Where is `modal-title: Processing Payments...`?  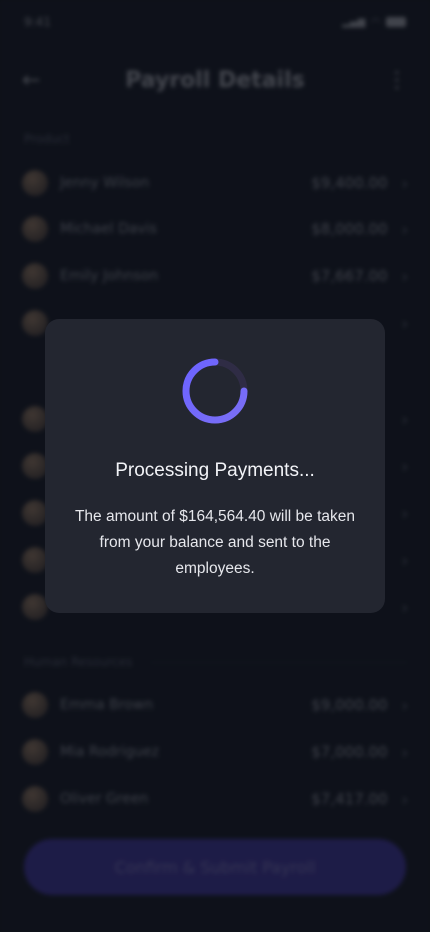 modal-title: Processing Payments... is located at coordinates (215, 470).